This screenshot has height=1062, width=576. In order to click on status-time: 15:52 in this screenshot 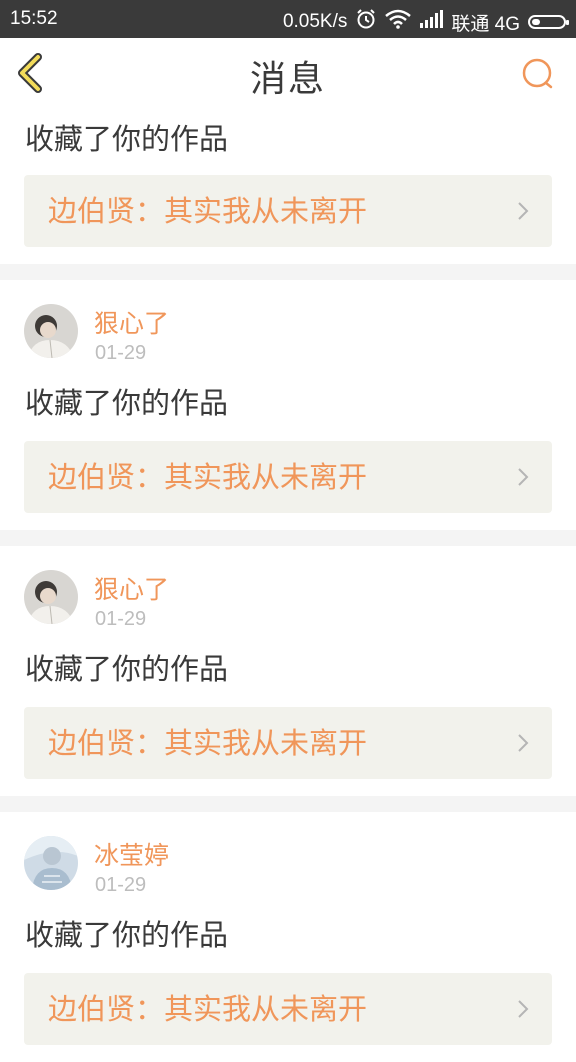, I will do `click(34, 18)`.